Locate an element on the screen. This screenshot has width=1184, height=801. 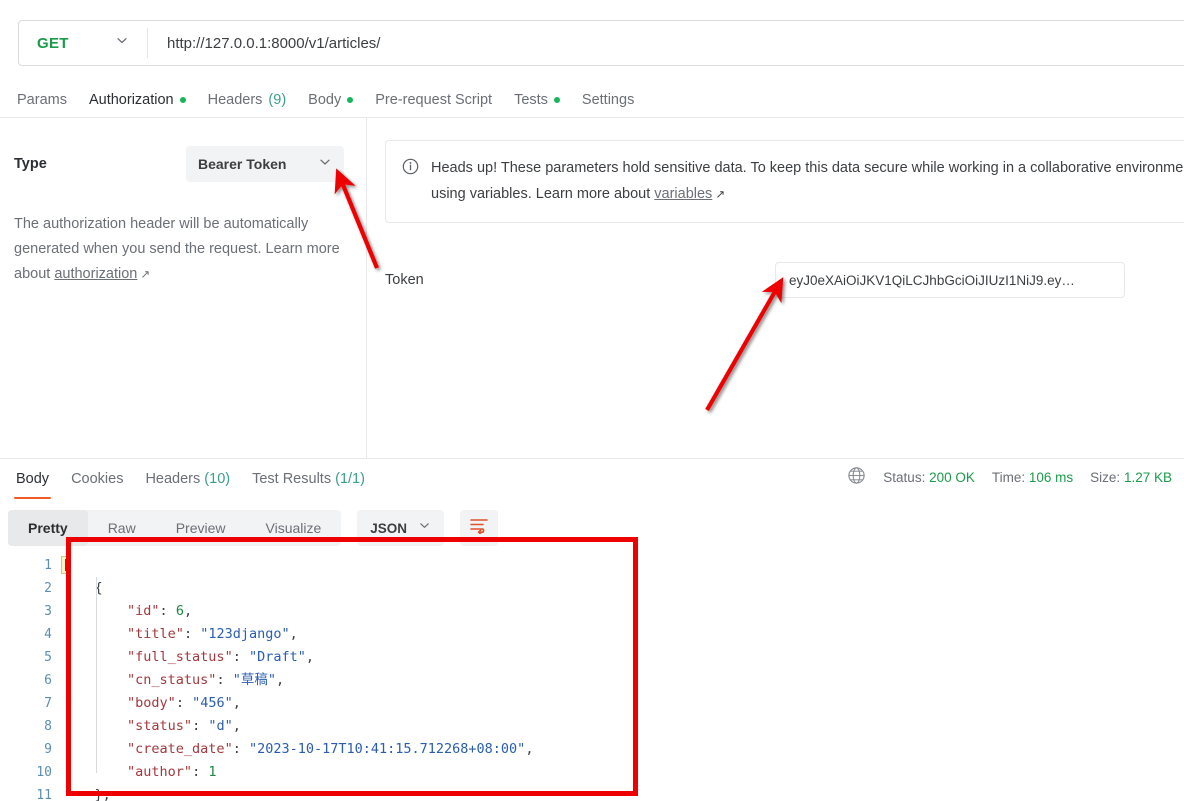
response-separator is located at coordinates (592, 458).